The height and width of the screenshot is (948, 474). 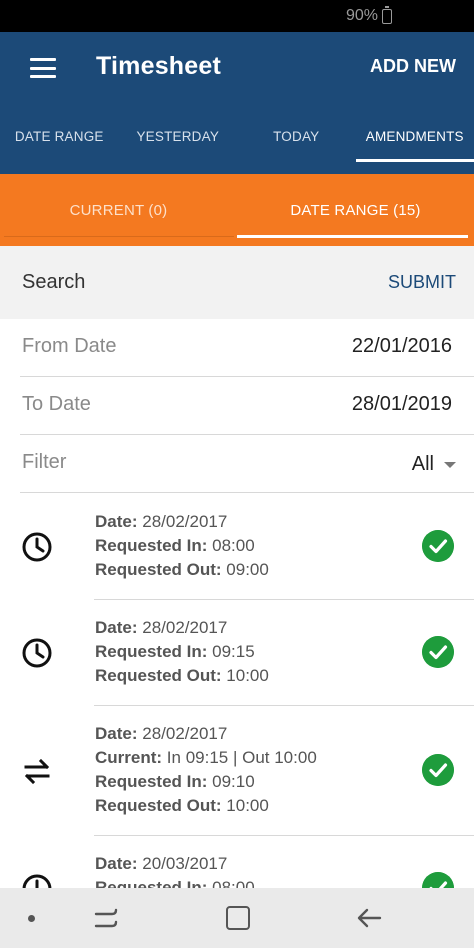 What do you see at coordinates (185, 863) in the screenshot?
I see `item-date: 20/03/2017` at bounding box center [185, 863].